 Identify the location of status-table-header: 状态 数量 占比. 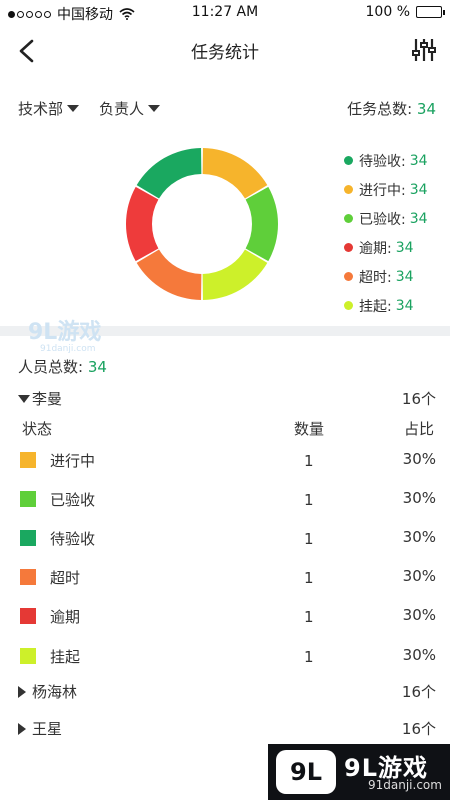
(229, 429).